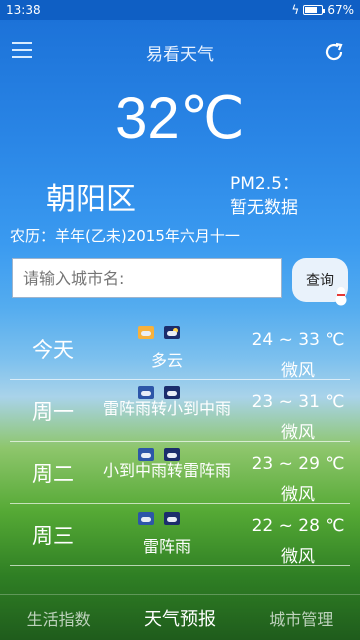 This screenshot has width=360, height=640. Describe the element at coordinates (180, 349) in the screenshot. I see `forecast-row: 今天 多云 24 ~ 33 ℃ 微风` at that location.